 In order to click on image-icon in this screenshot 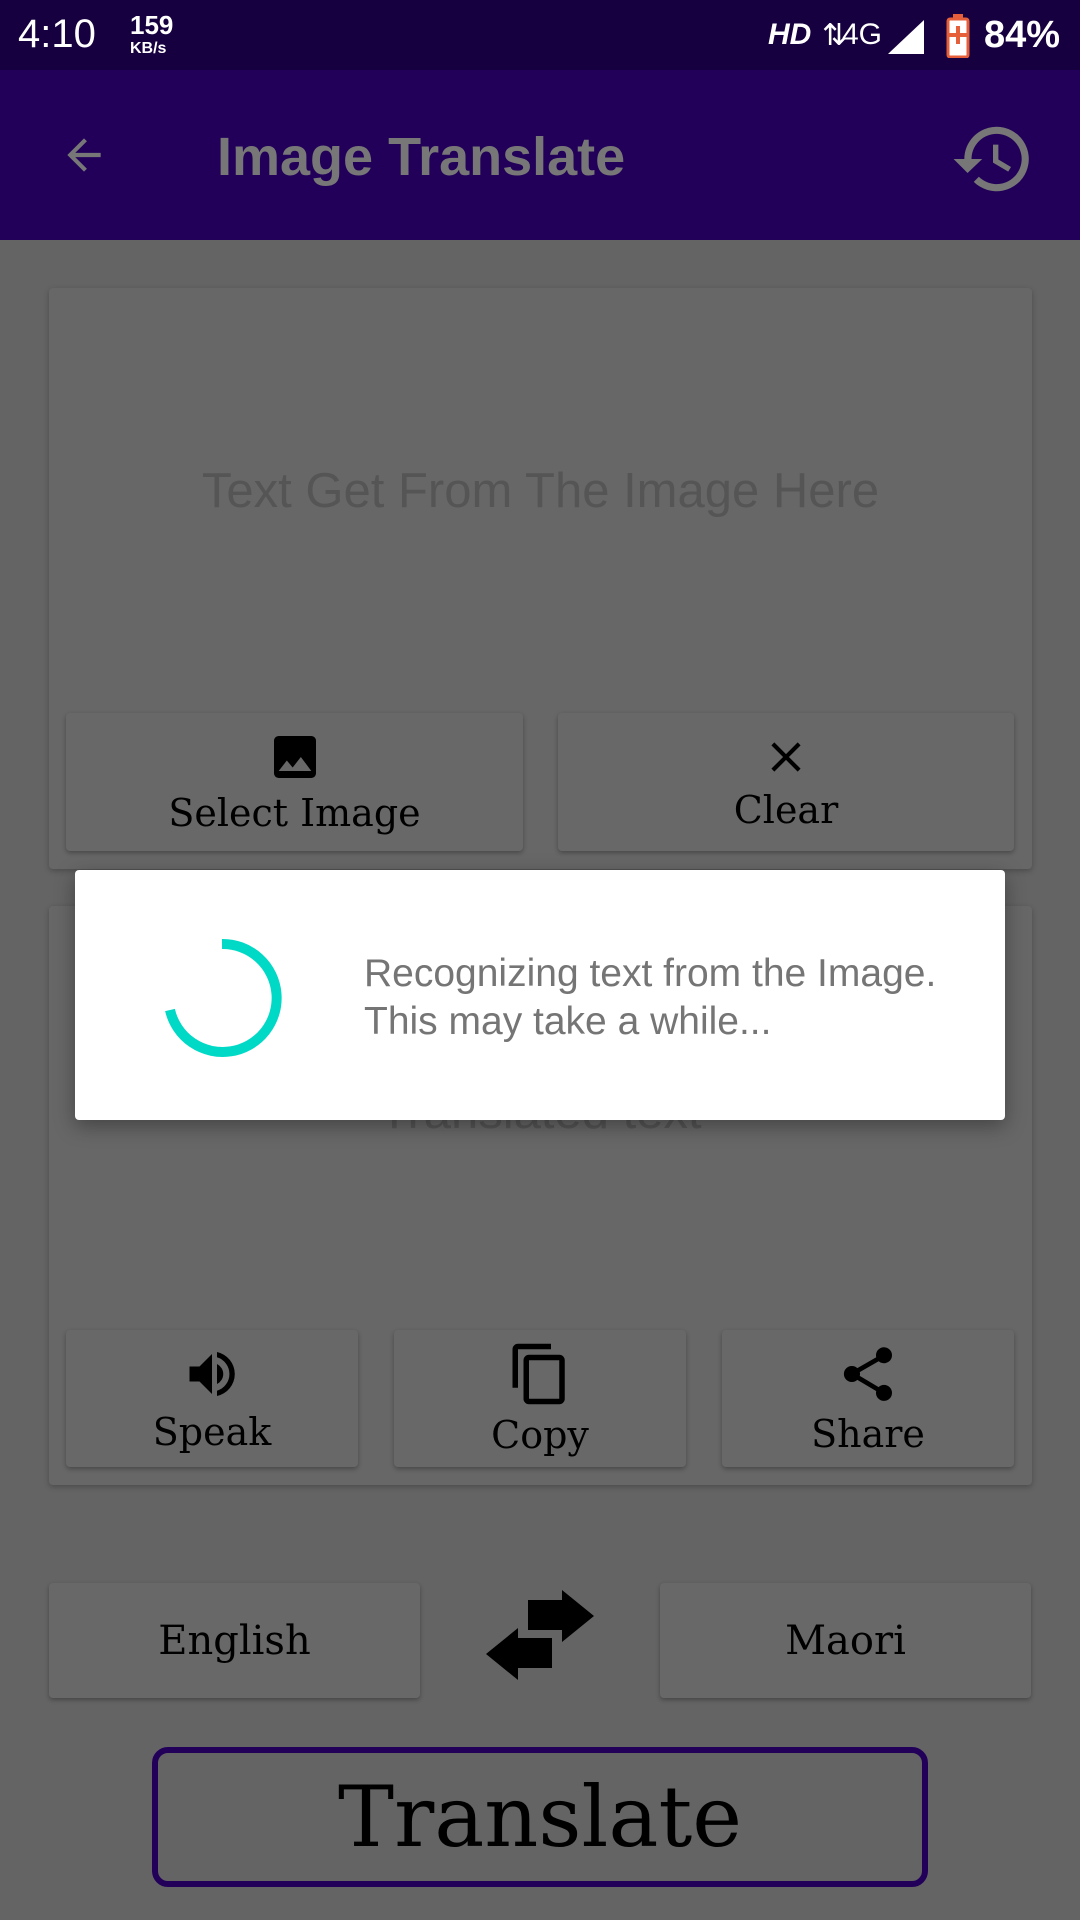, I will do `click(294, 757)`.